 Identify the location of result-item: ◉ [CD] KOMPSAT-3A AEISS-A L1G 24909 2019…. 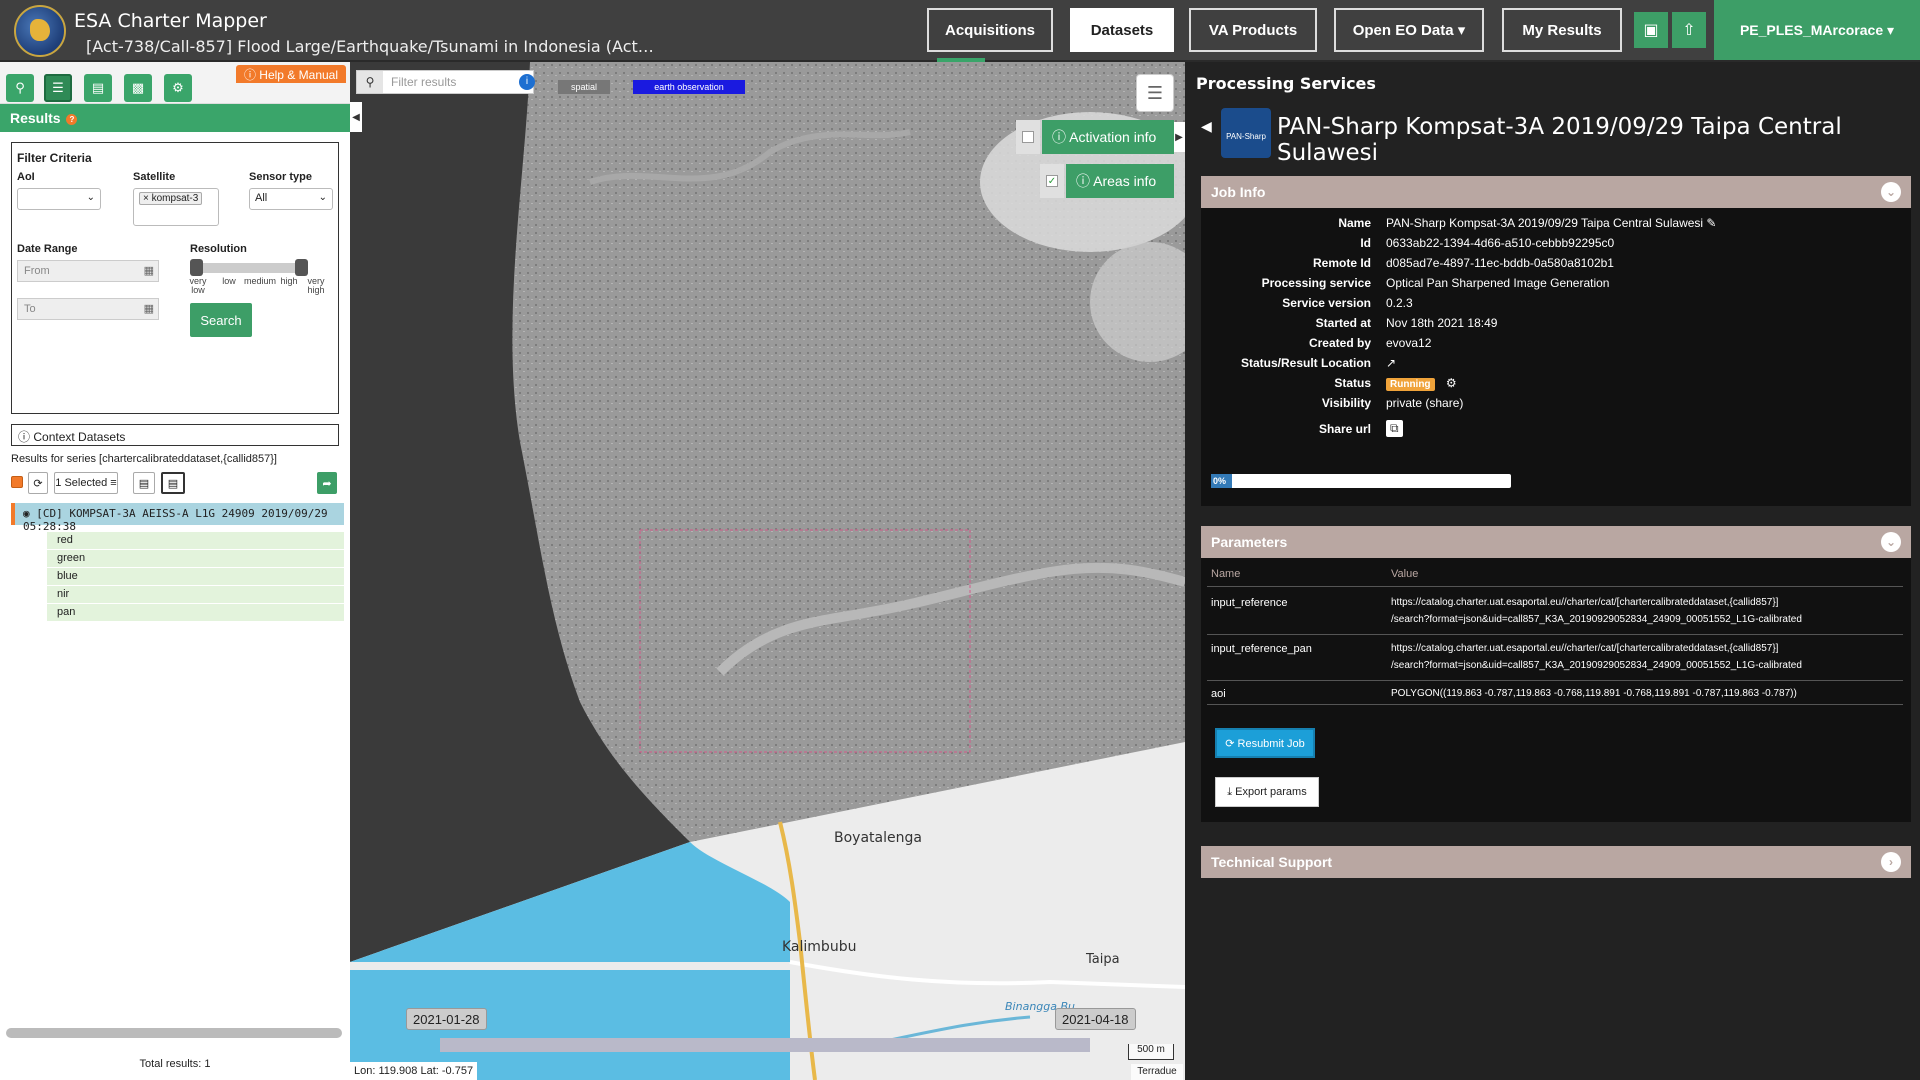
(177, 518).